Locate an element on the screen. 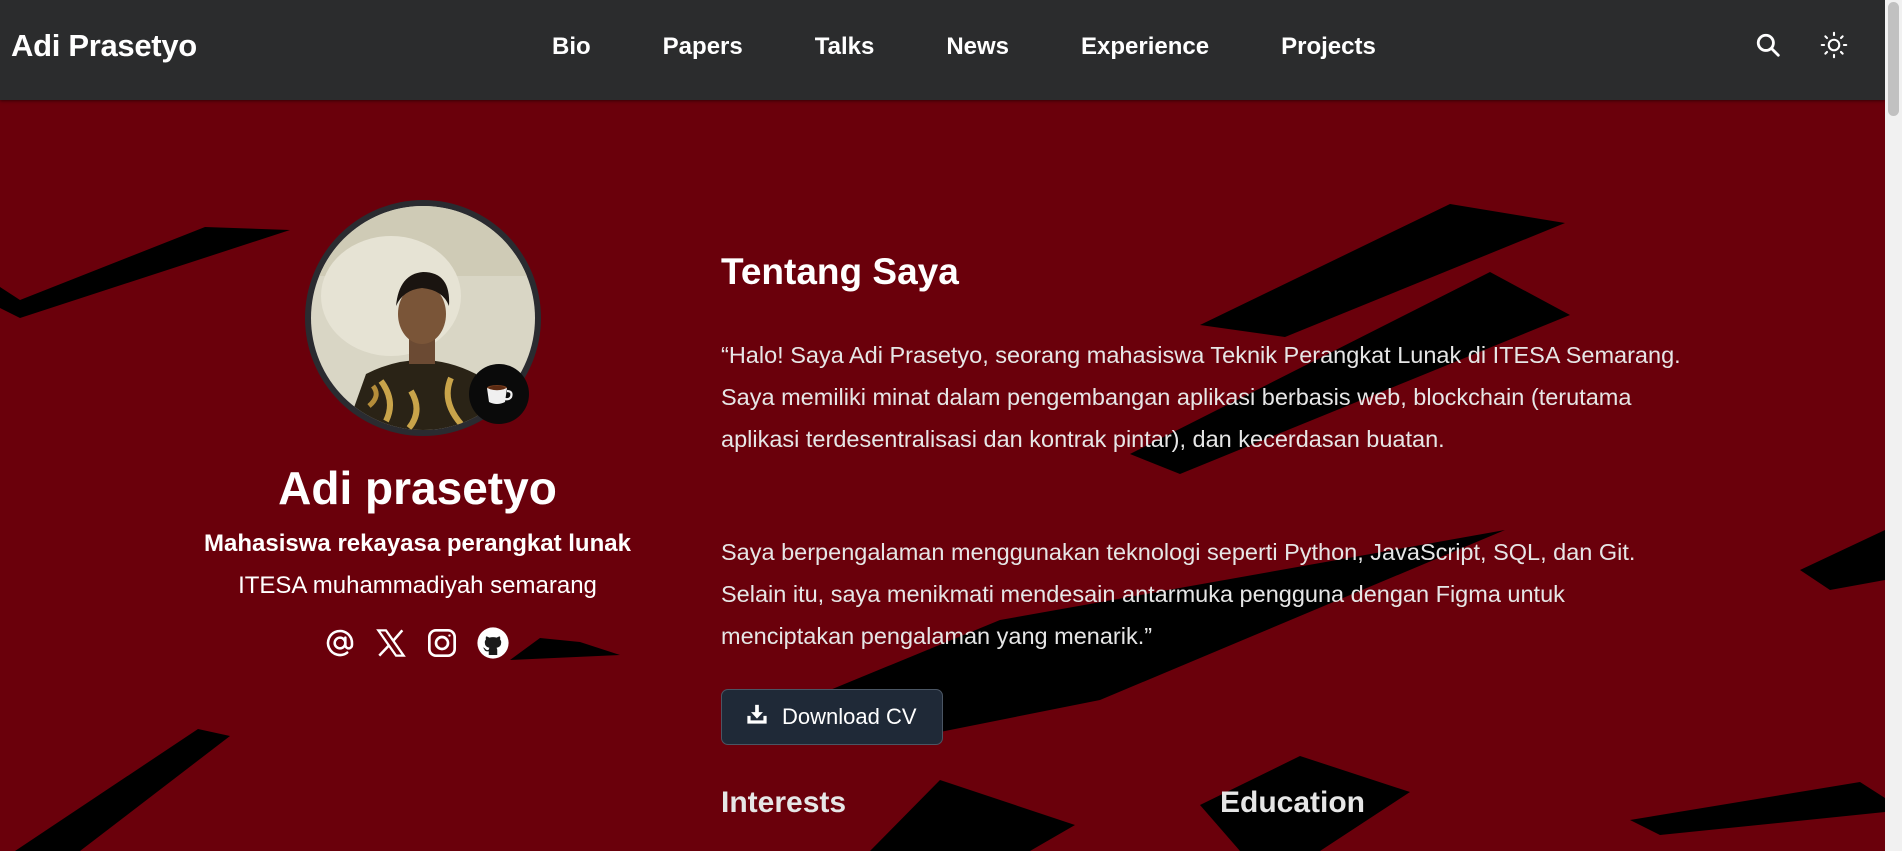 This screenshot has width=1902, height=851. nav-experience: Experience is located at coordinates (1145, 47).